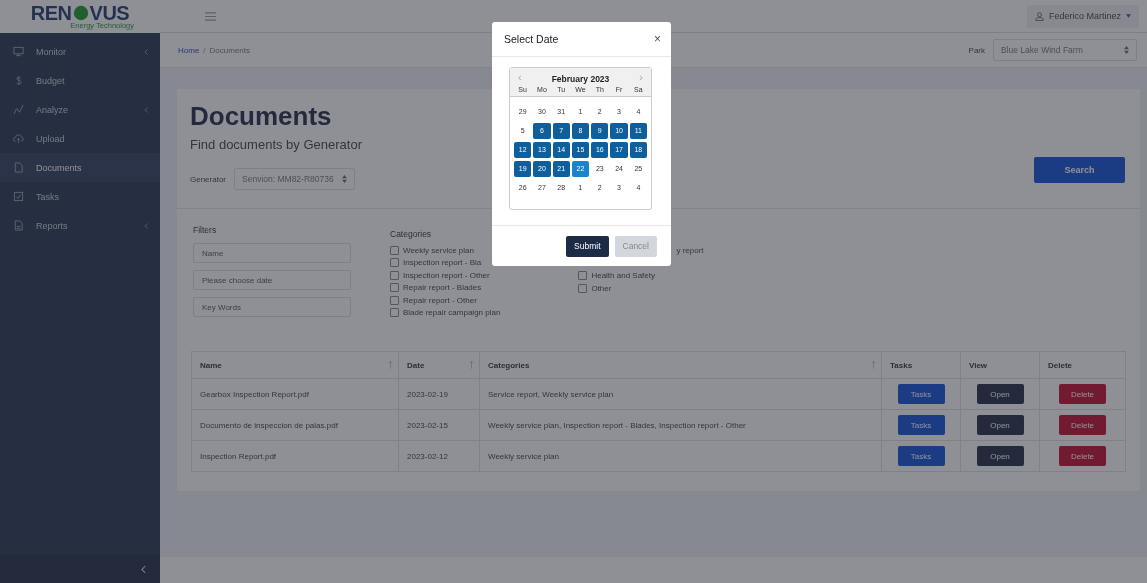 This screenshot has width=1147, height=583. I want to click on column-header: Date, so click(439, 365).